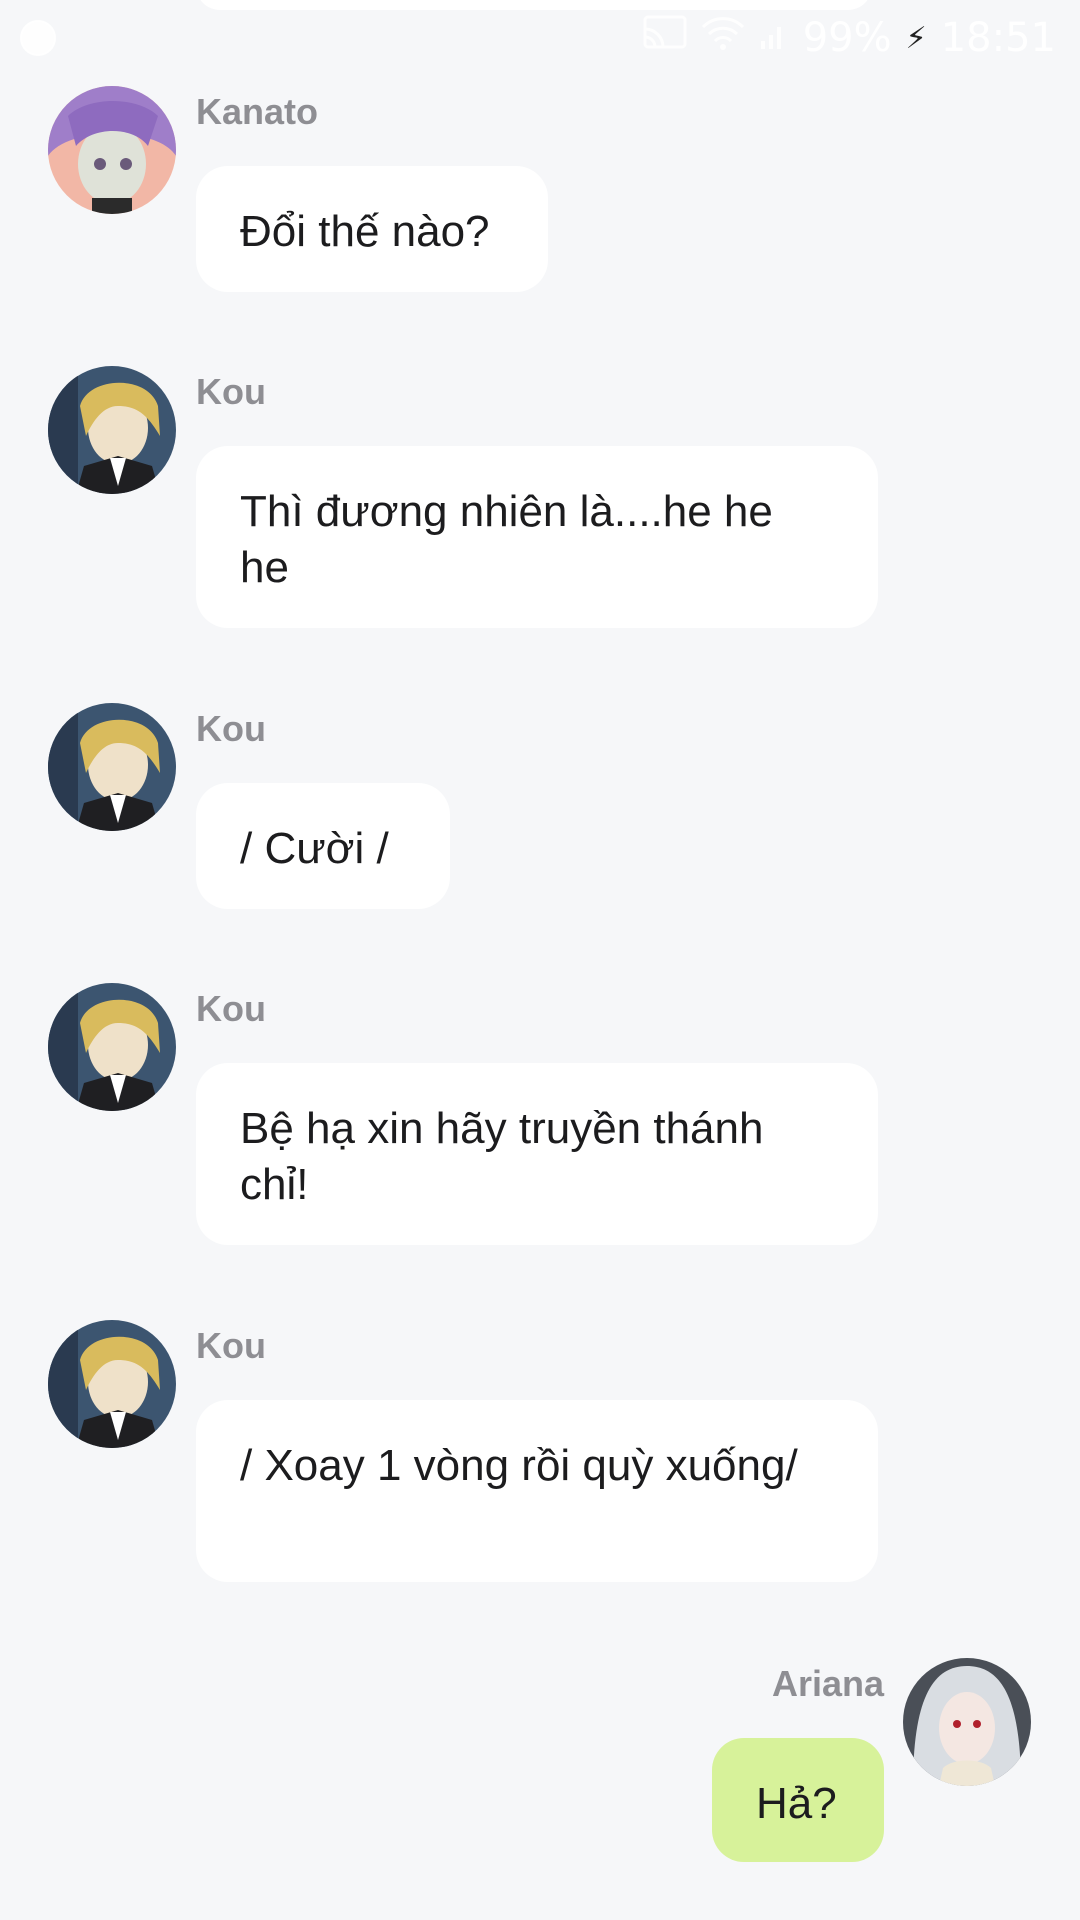  What do you see at coordinates (665, 38) in the screenshot?
I see `cast-icon` at bounding box center [665, 38].